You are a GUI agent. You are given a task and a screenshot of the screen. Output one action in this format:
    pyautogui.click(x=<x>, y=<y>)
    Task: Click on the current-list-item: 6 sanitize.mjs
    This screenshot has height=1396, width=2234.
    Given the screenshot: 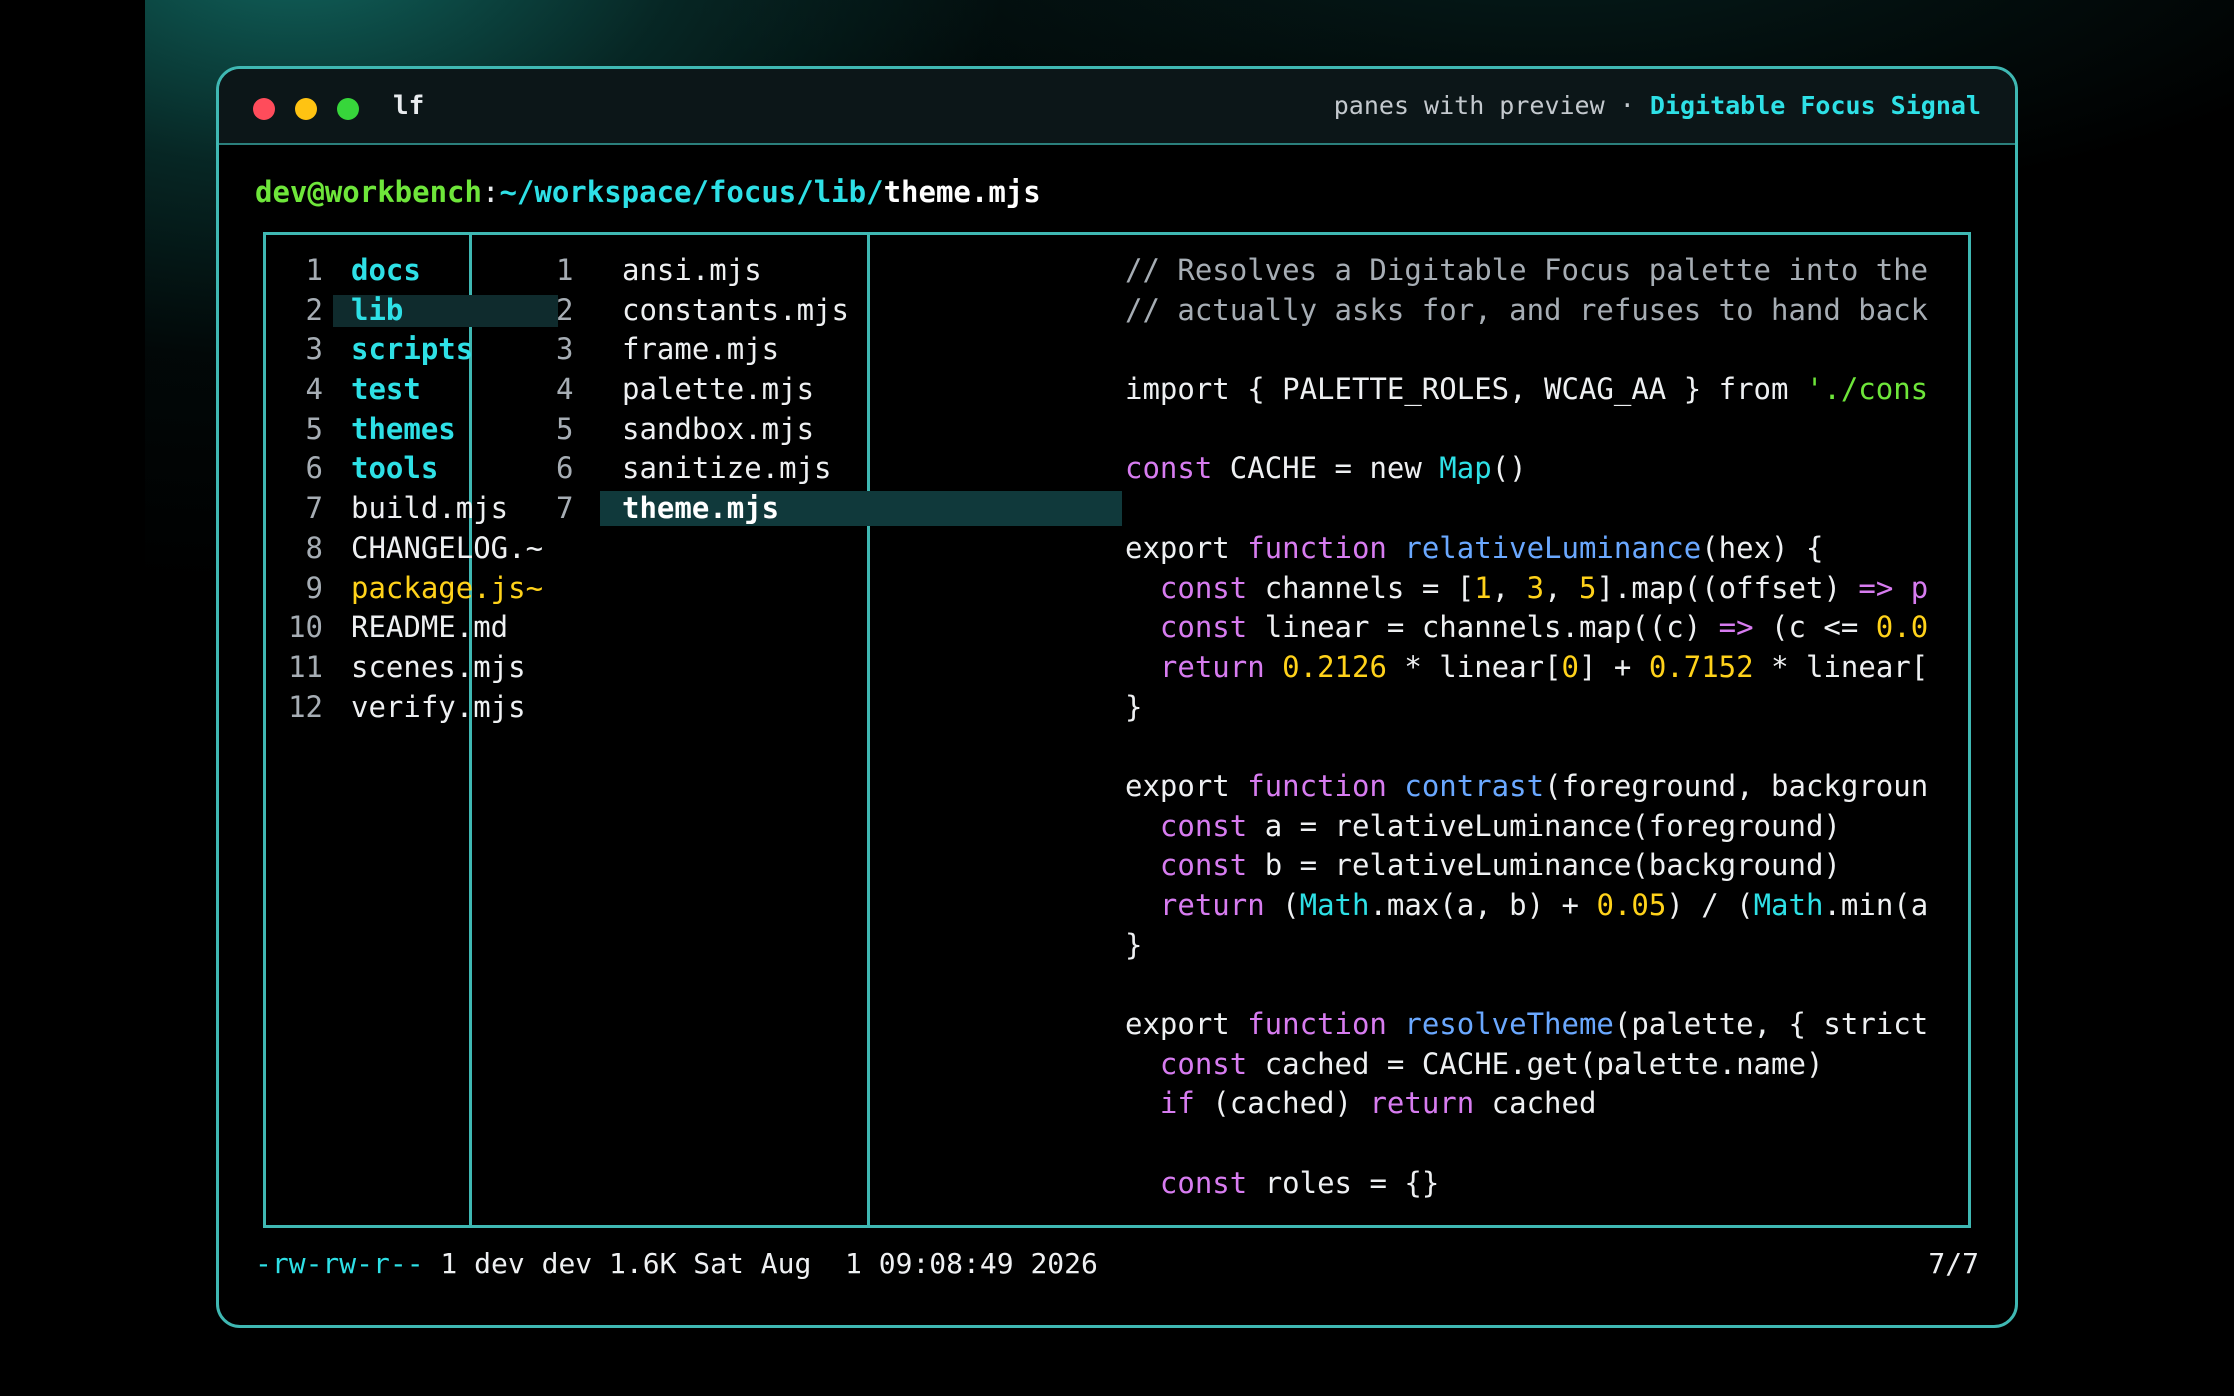 What is the action you would take?
    pyautogui.click(x=836, y=469)
    